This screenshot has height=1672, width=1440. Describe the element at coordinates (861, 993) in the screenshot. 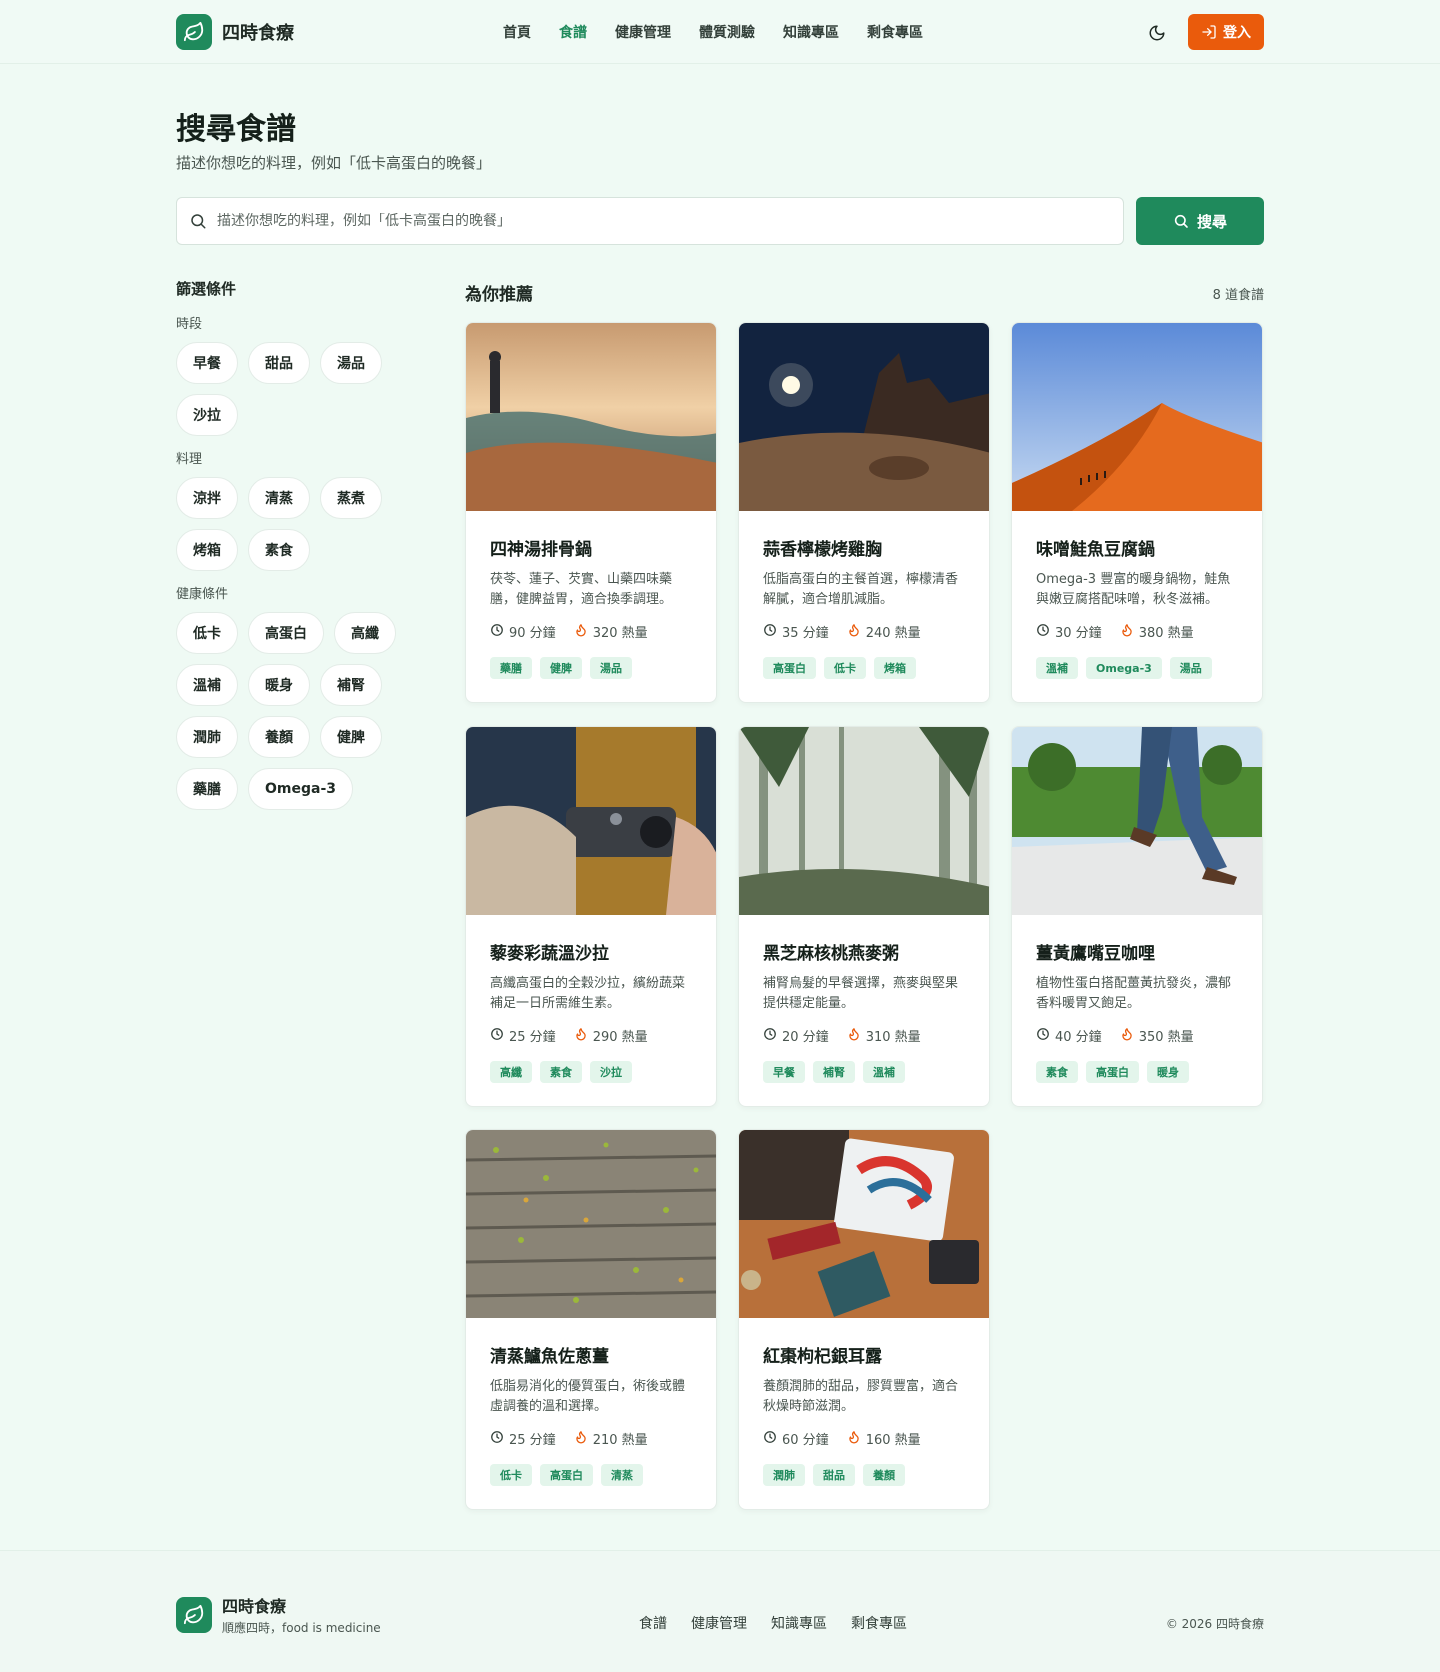

I see `recipe-description: 補腎烏髮的早餐選擇，燕麥與堅果提供穩定能量。` at that location.